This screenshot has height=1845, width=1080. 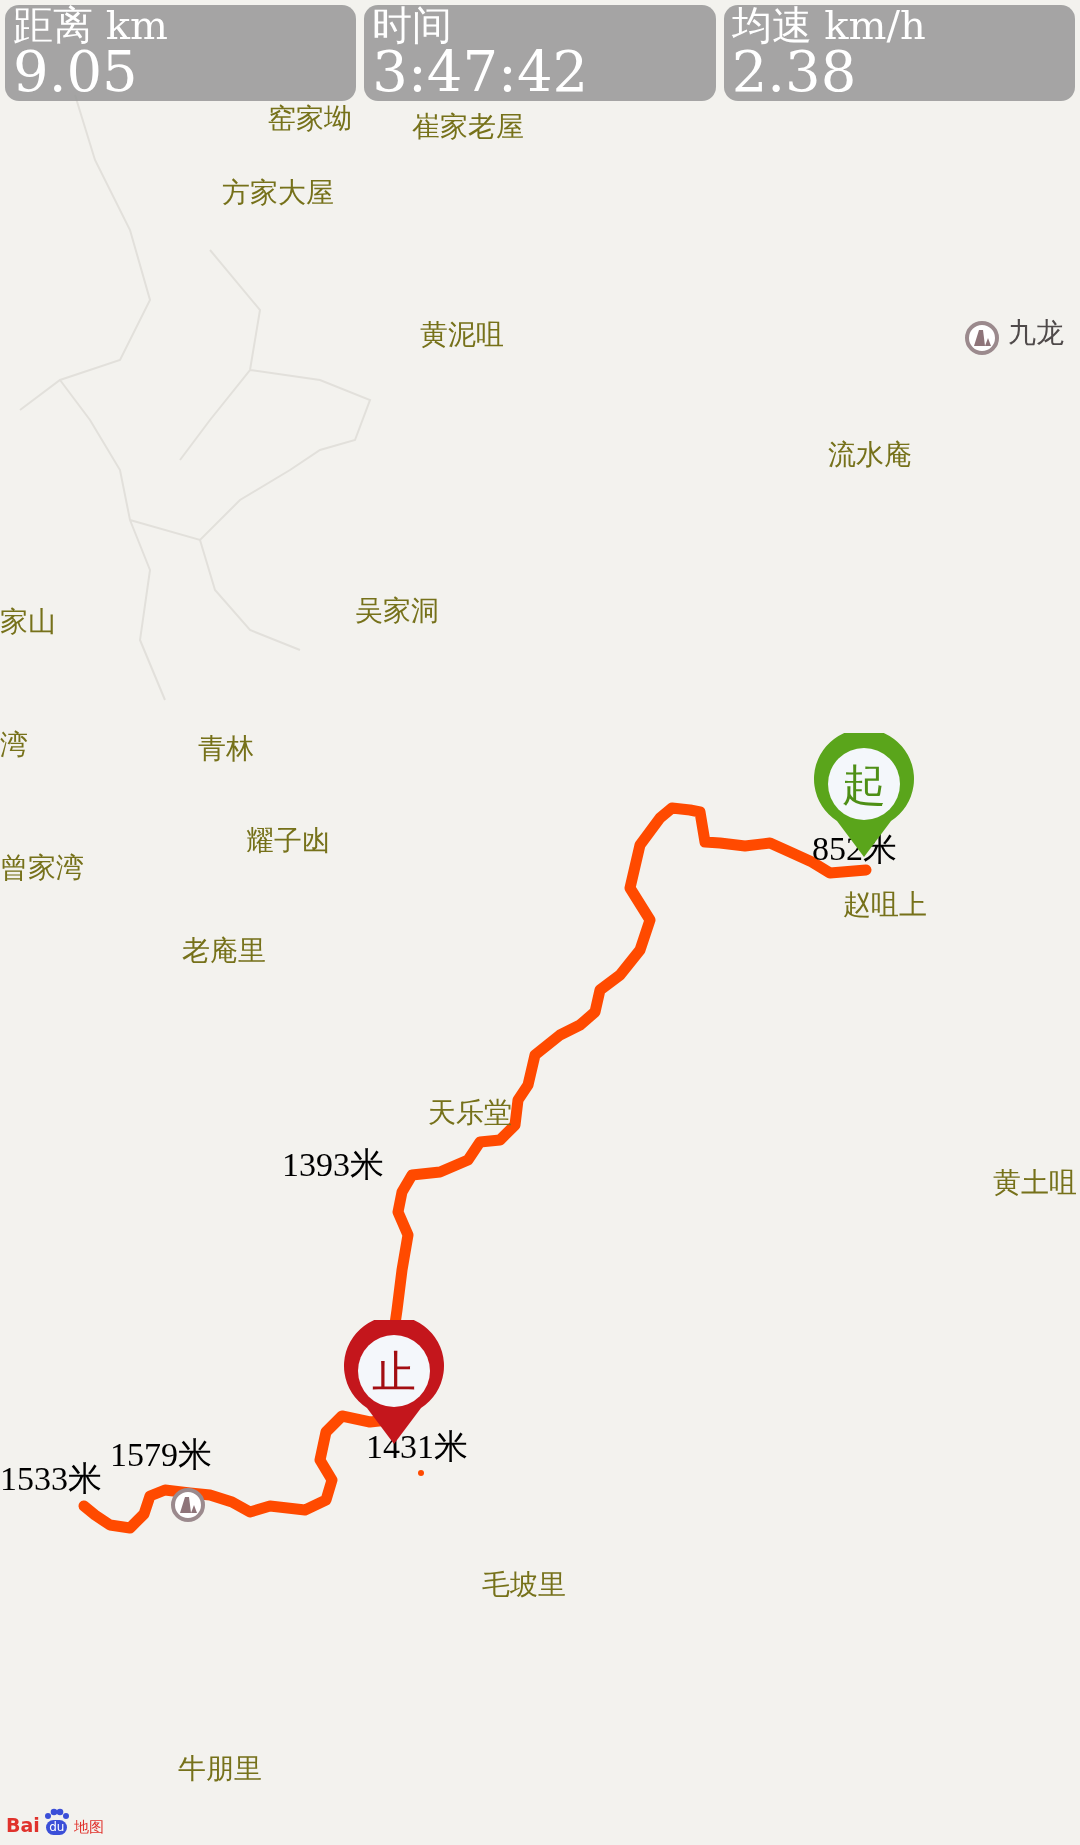 I want to click on stat-value: 2.38, so click(x=794, y=72).